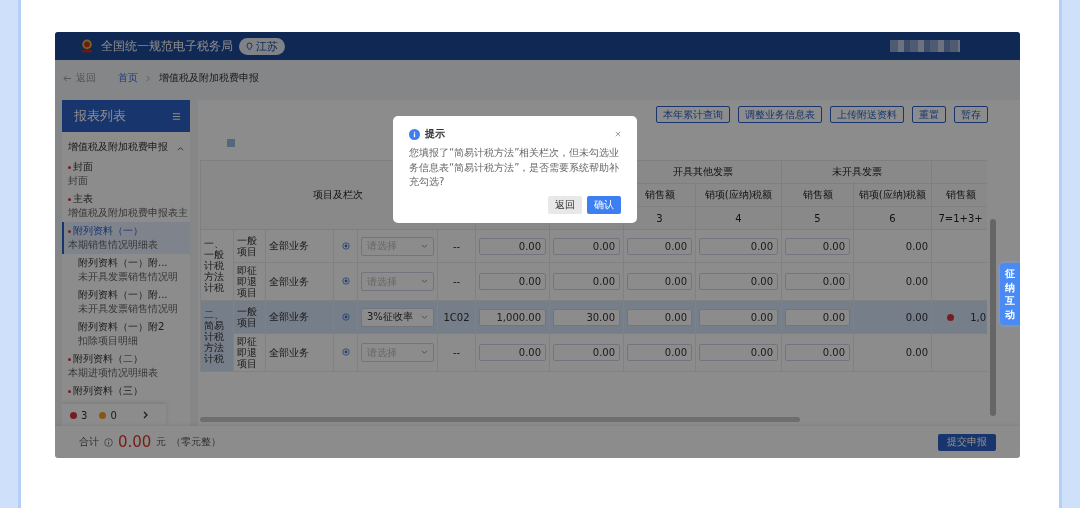  Describe the element at coordinates (618, 134) in the screenshot. I see `close-icon` at that location.